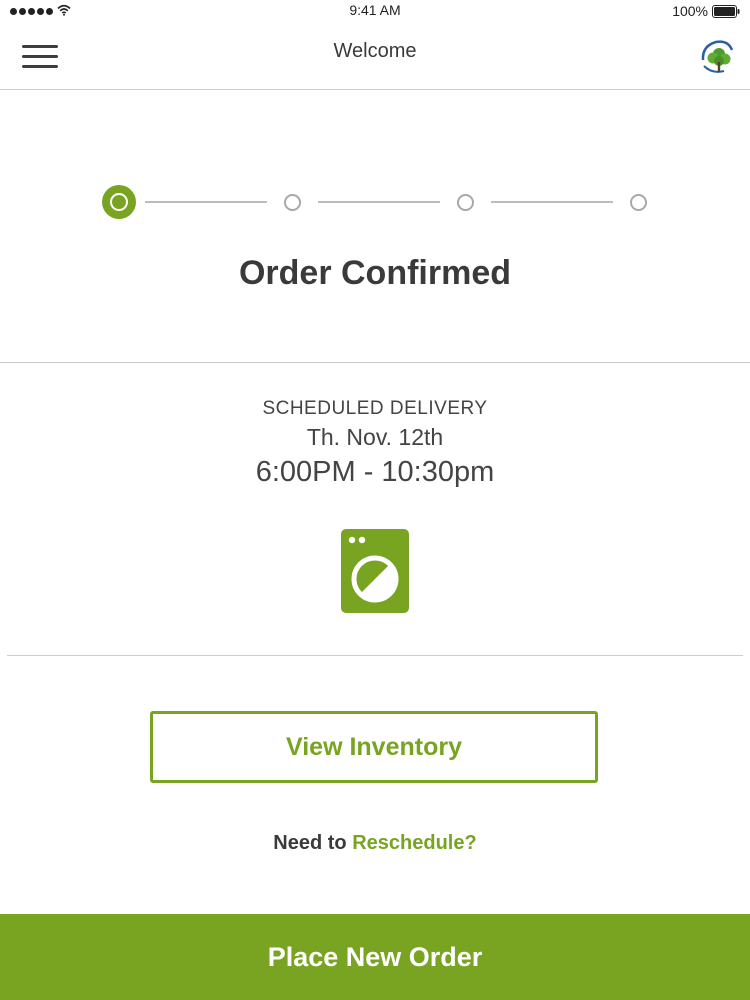  What do you see at coordinates (375, 51) in the screenshot?
I see `nav-title: Welcome` at bounding box center [375, 51].